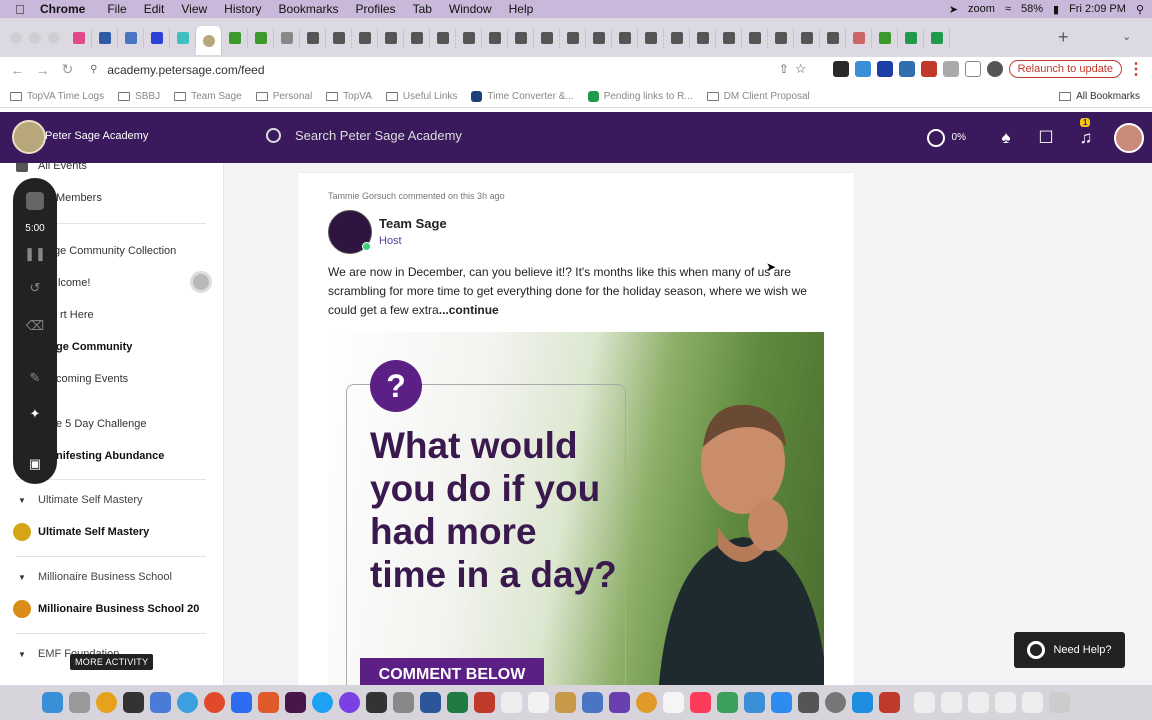 Image resolution: width=1152 pixels, height=720 pixels. What do you see at coordinates (62, 9) in the screenshot?
I see `menu-app-name: Chrome` at bounding box center [62, 9].